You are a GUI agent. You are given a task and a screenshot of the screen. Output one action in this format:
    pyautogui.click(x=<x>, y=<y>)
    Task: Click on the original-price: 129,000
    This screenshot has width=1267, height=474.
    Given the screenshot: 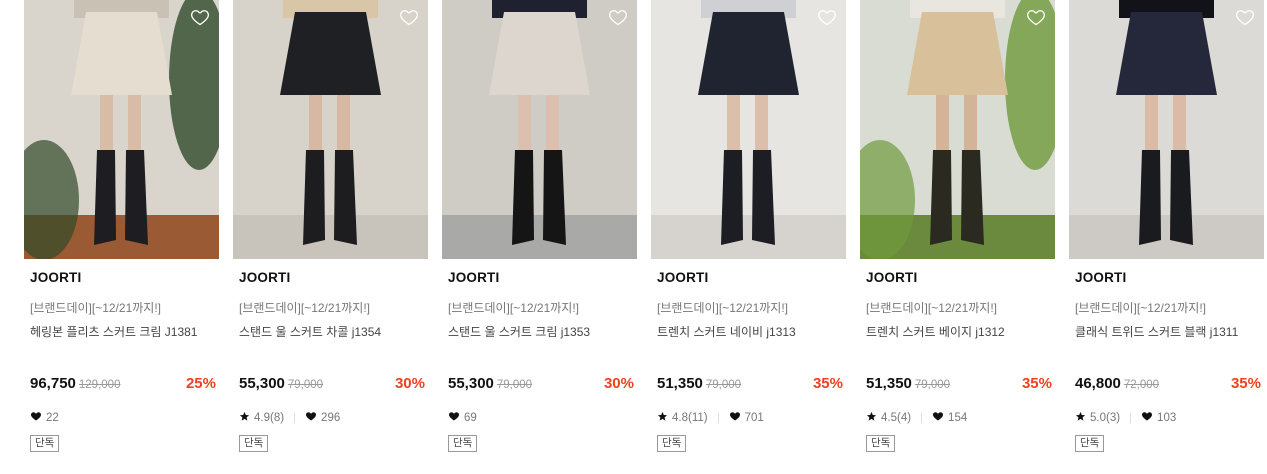 What is the action you would take?
    pyautogui.click(x=99, y=385)
    